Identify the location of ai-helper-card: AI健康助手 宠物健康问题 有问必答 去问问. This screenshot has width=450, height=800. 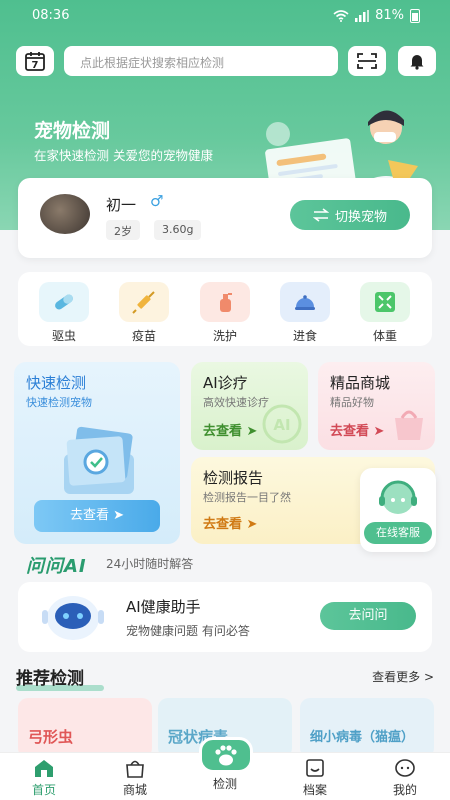
(225, 617).